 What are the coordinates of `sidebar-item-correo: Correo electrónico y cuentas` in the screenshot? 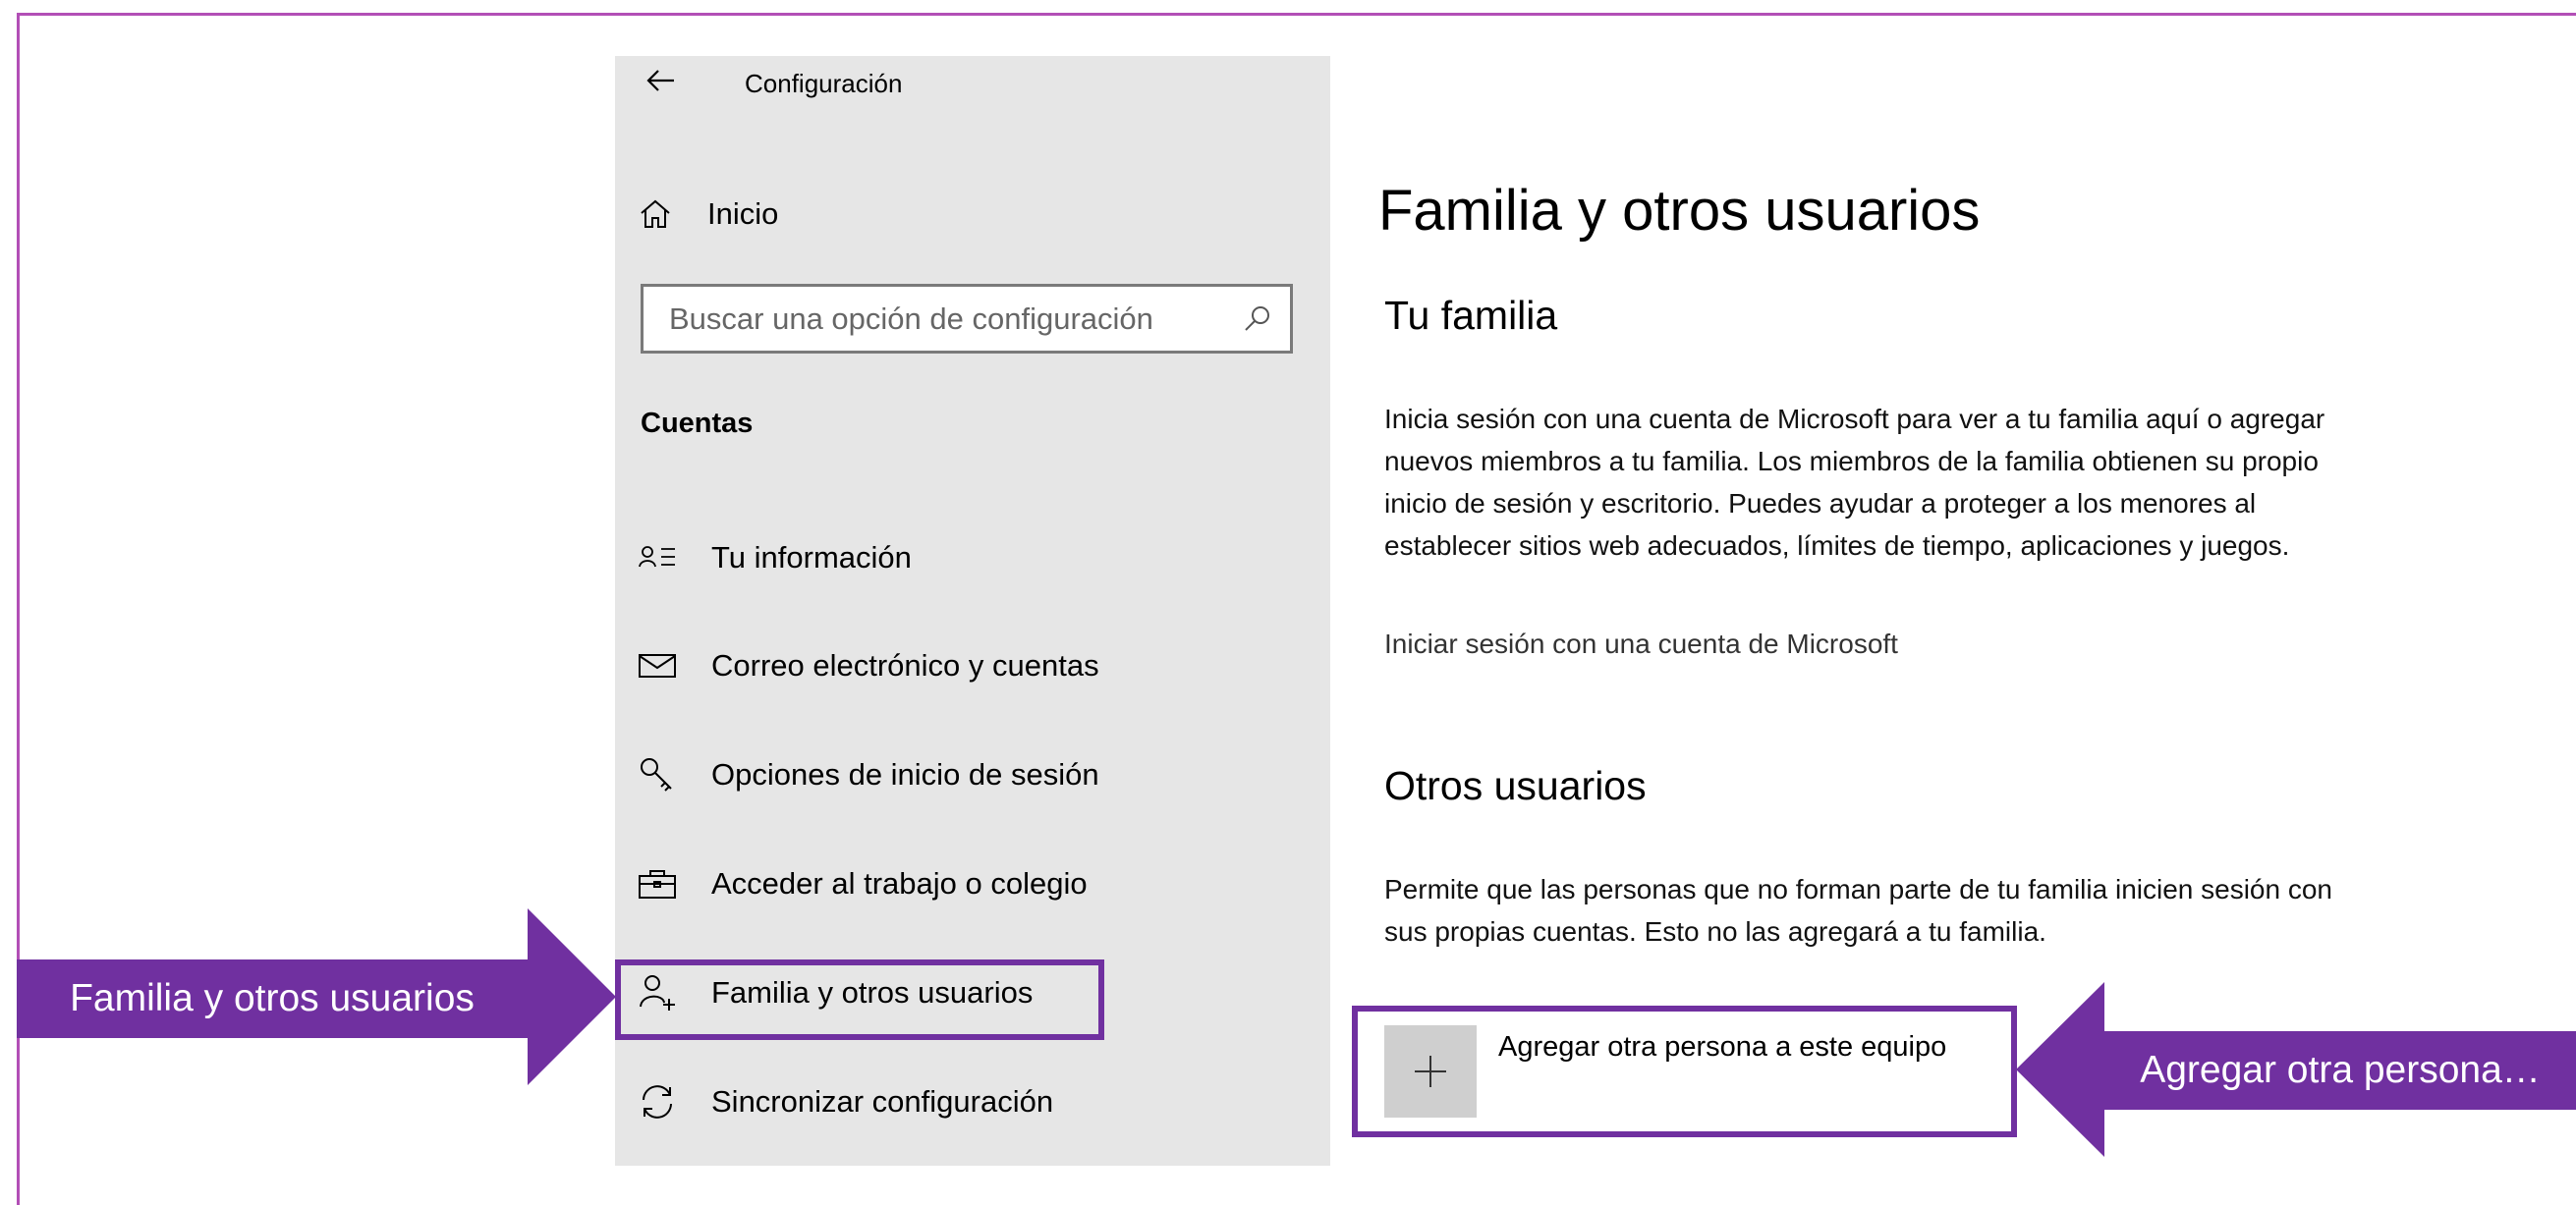 It's located at (892, 665).